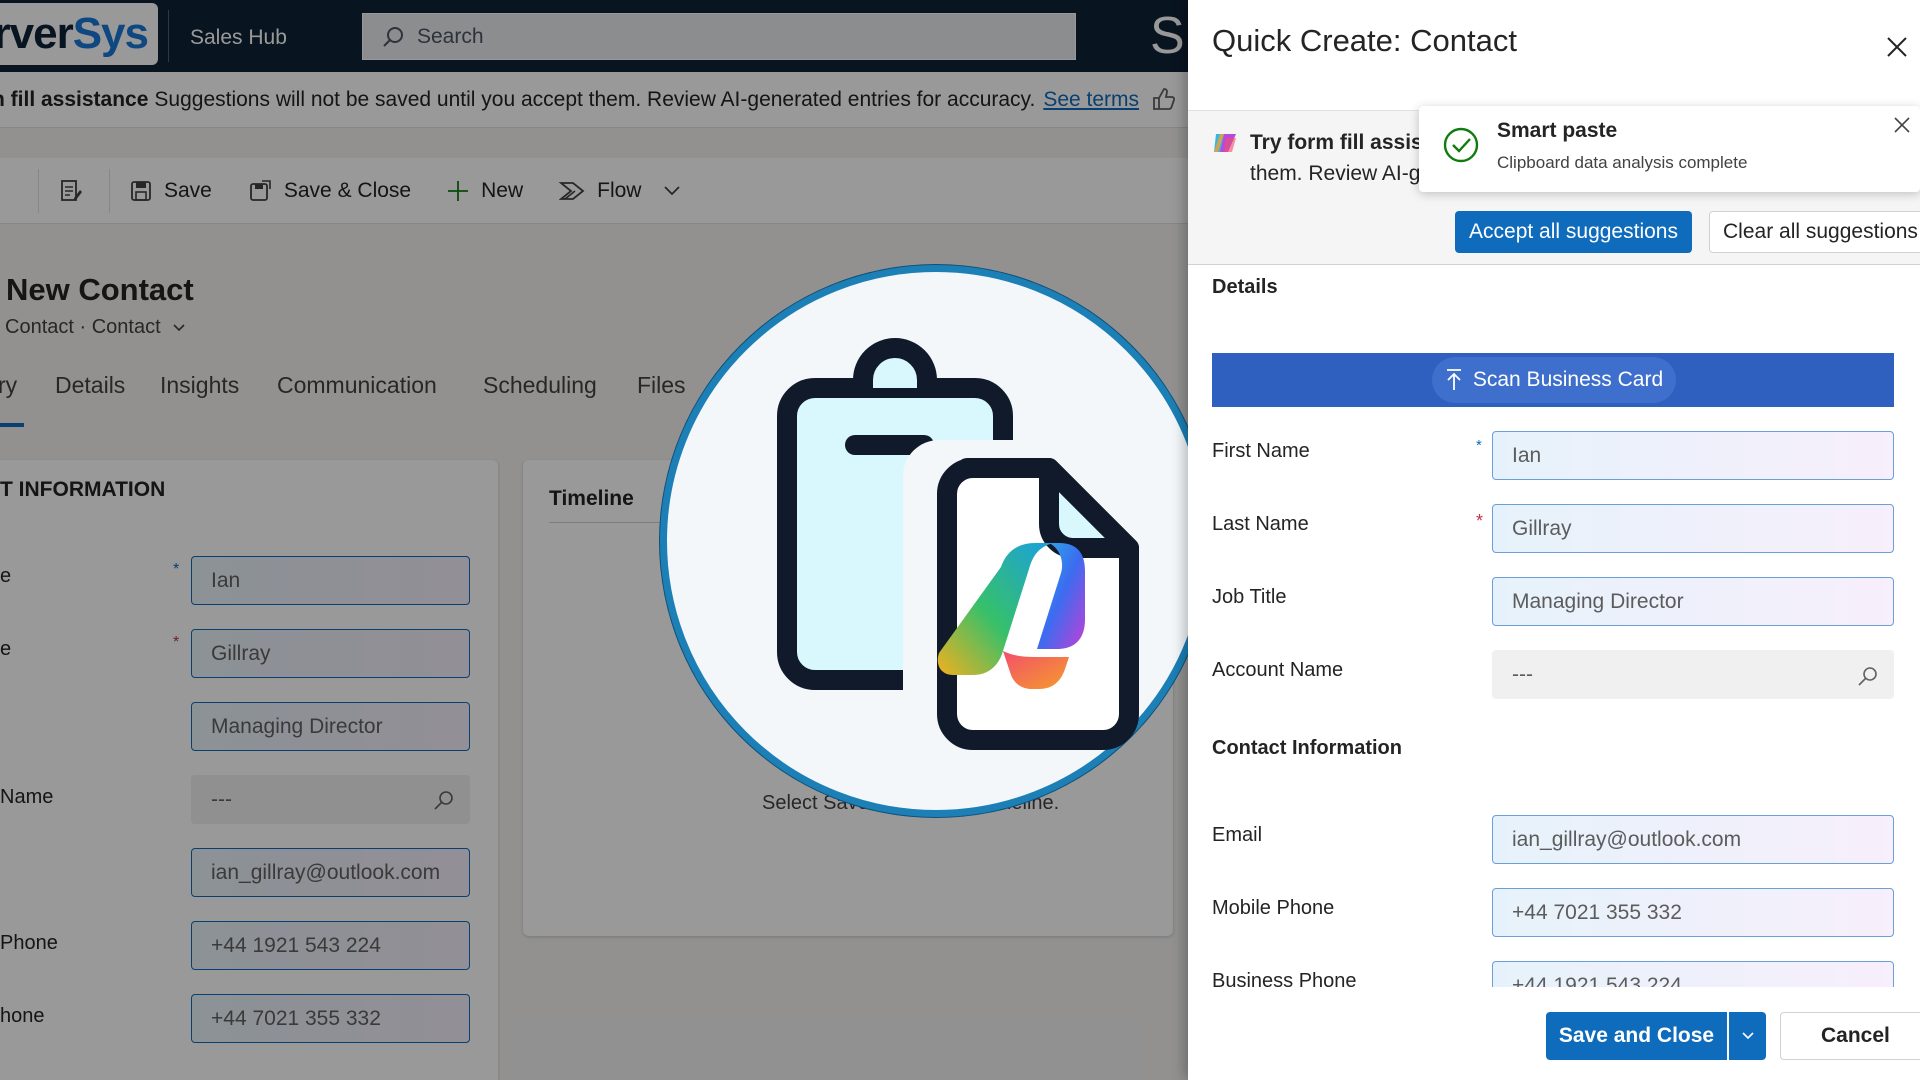 The image size is (1920, 1080). I want to click on account-name-value: ---, so click(1522, 674).